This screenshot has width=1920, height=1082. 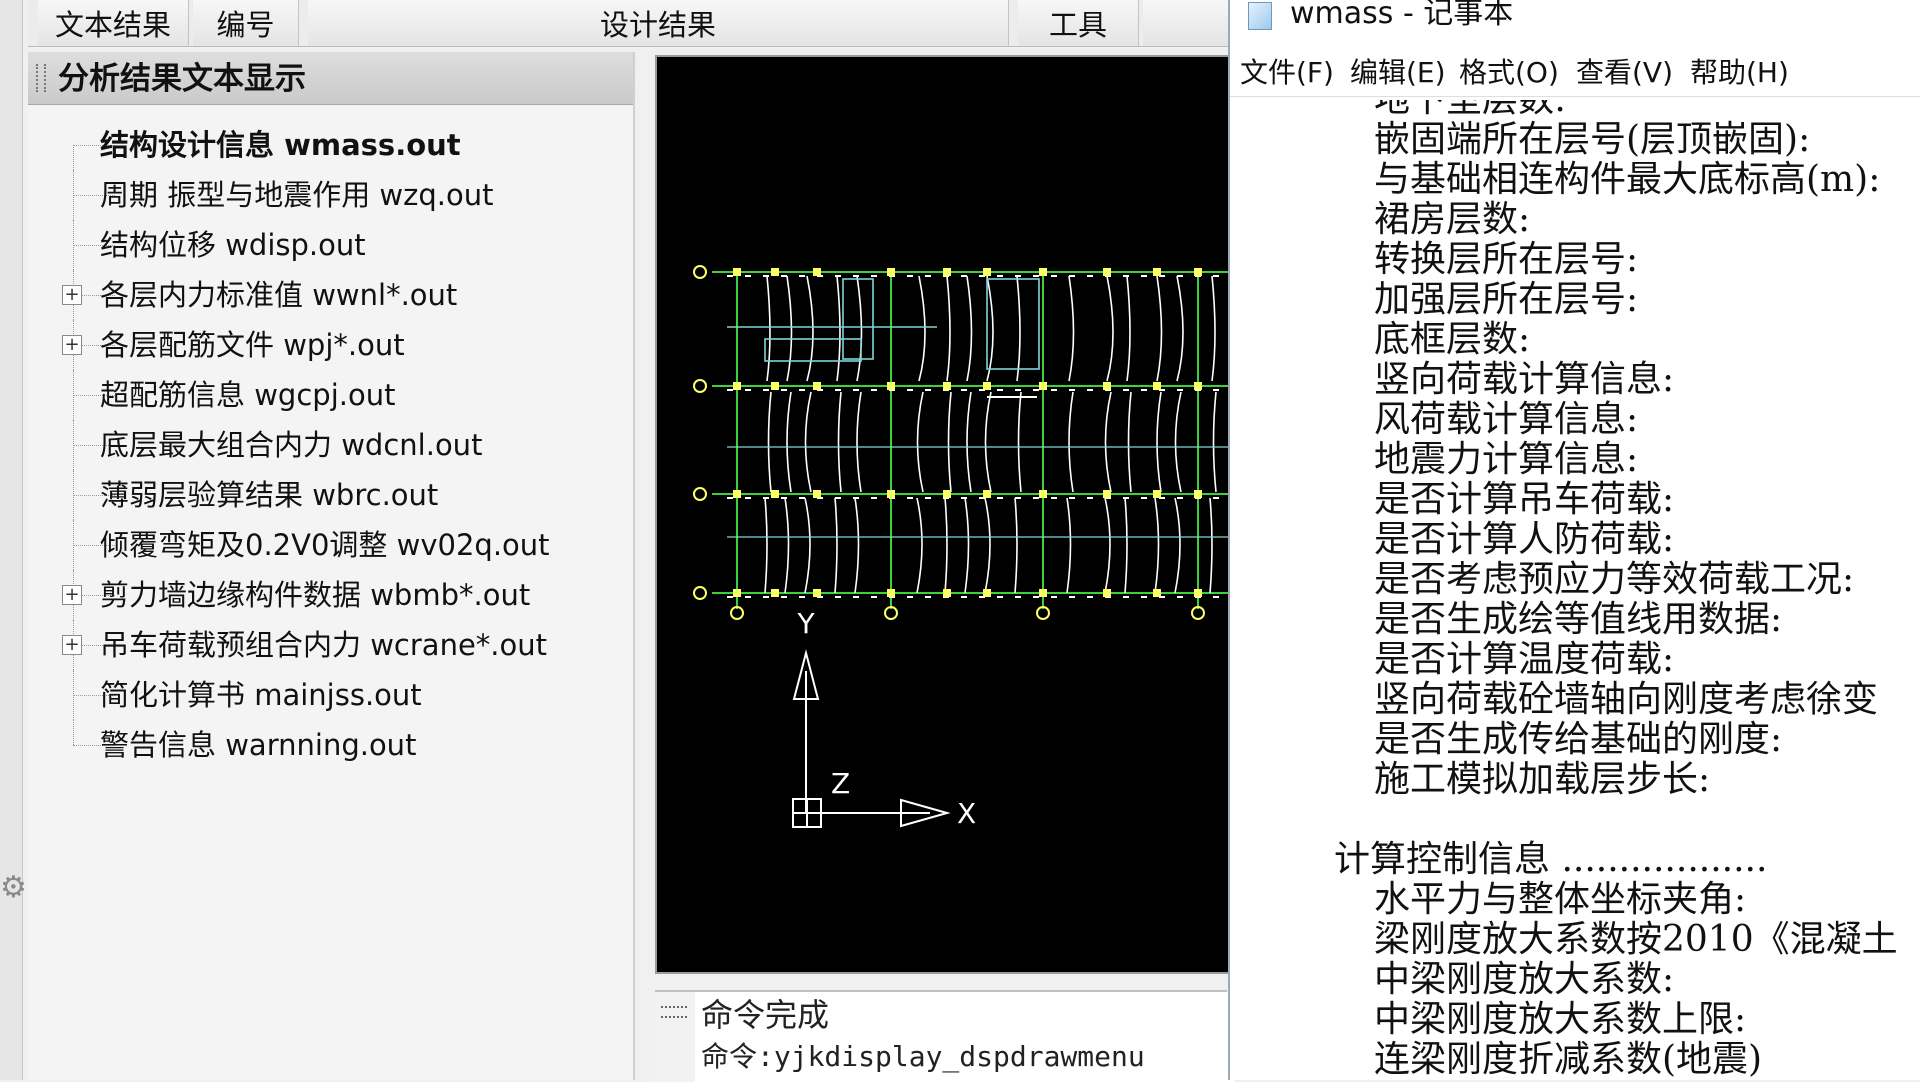 What do you see at coordinates (1078, 23) in the screenshot?
I see `tab-tools: 工具` at bounding box center [1078, 23].